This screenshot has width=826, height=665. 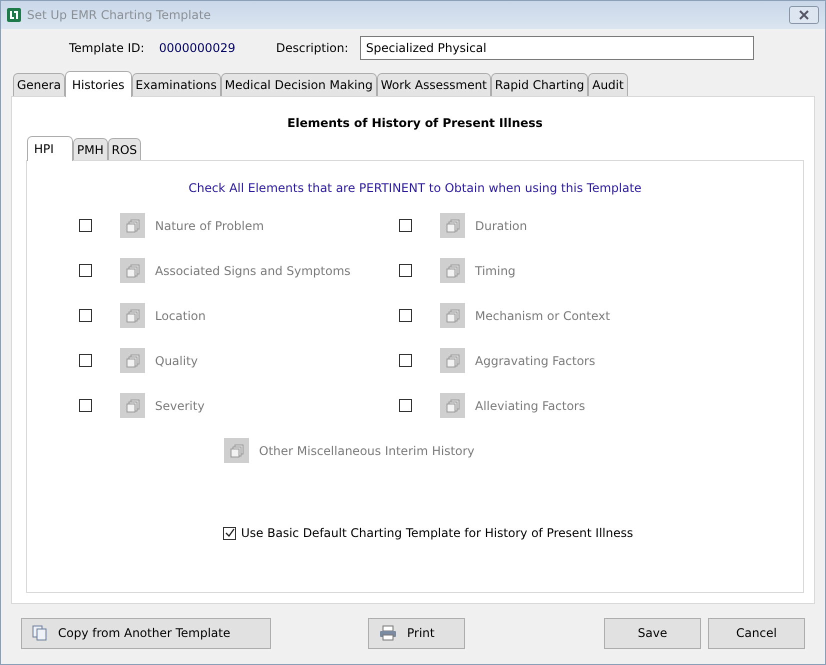 I want to click on tab: Work Assessment, so click(x=433, y=84).